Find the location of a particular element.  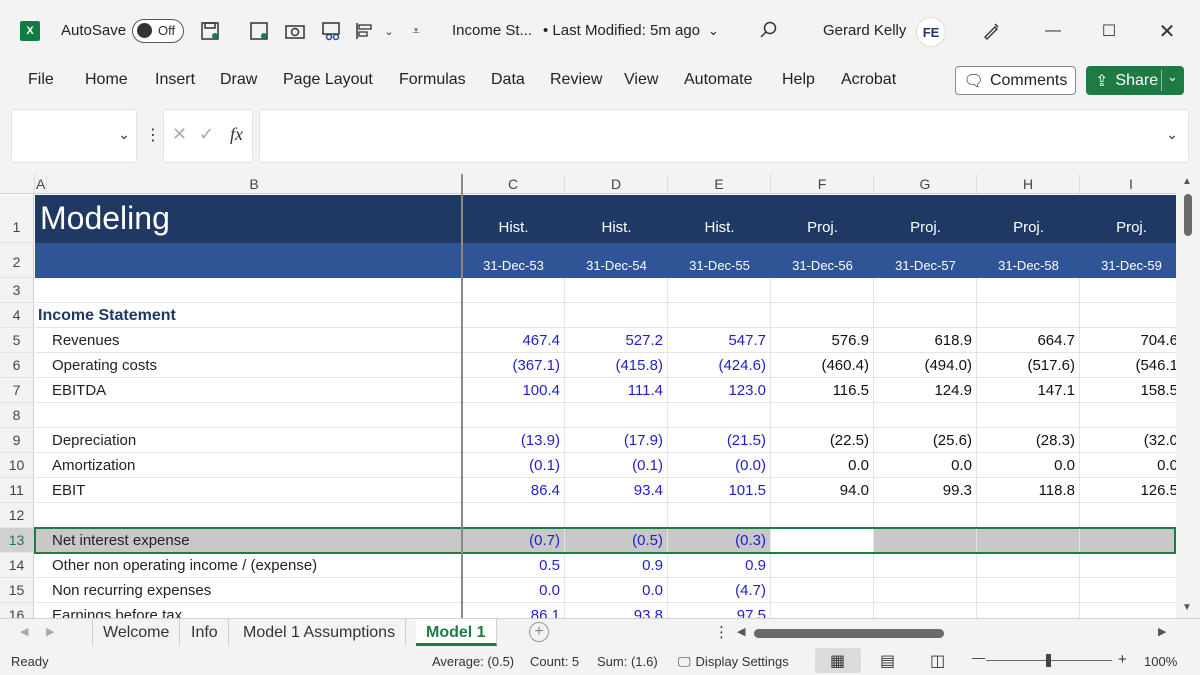

value-cell: (546.1 is located at coordinates (1128, 365).